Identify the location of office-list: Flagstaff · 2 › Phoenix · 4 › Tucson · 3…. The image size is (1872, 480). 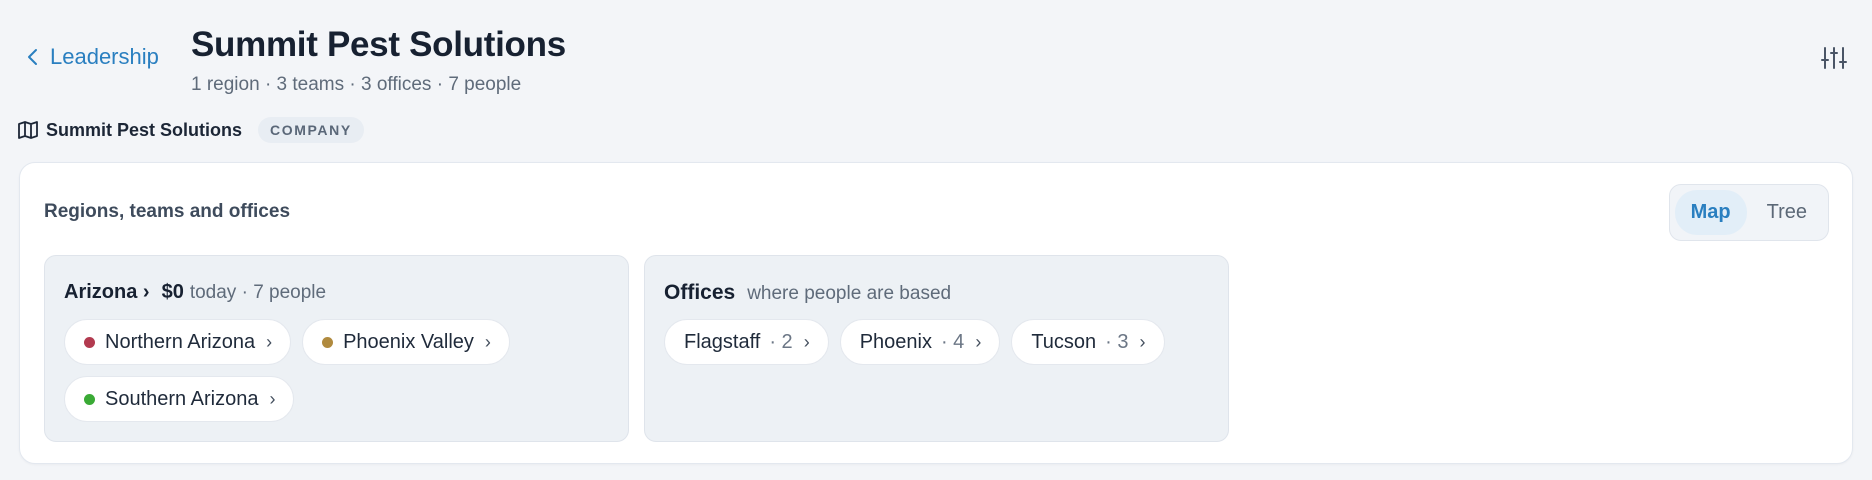
(938, 342).